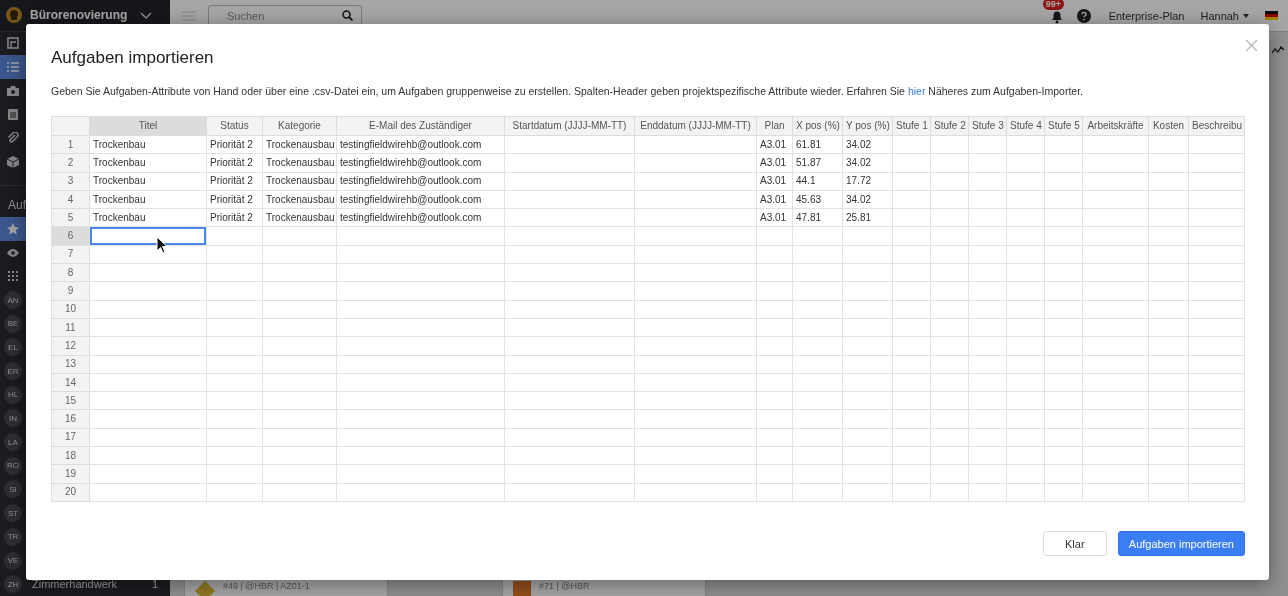 Image resolution: width=1288 pixels, height=596 pixels. Describe the element at coordinates (567, 91) in the screenshot. I see `dialog-description: Geben Sie Aufgaben-Attribute von Hand oder über eine .csv-Datei ein, um Aufgaben gruppenweise zu erstellen. Spalten-Header geben projektspezifische Attribute wieder. Erfahren Sie hier Näheres zum Aufgaben-Importer.` at that location.